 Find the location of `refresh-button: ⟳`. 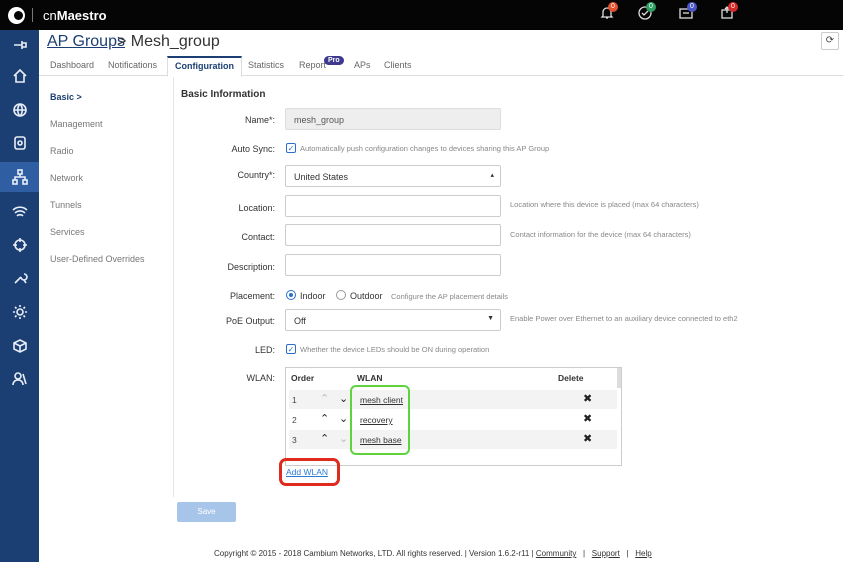

refresh-button: ⟳ is located at coordinates (830, 41).